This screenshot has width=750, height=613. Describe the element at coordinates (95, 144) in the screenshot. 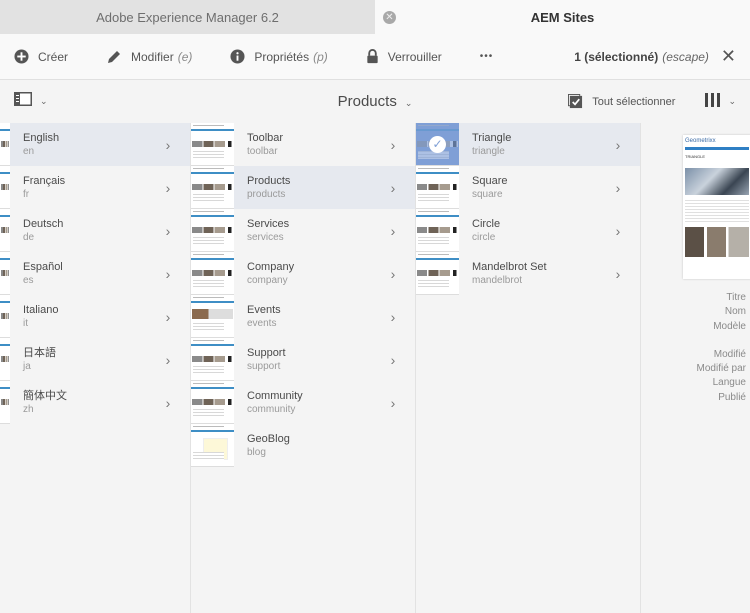

I see `list-item: English en ›` at that location.